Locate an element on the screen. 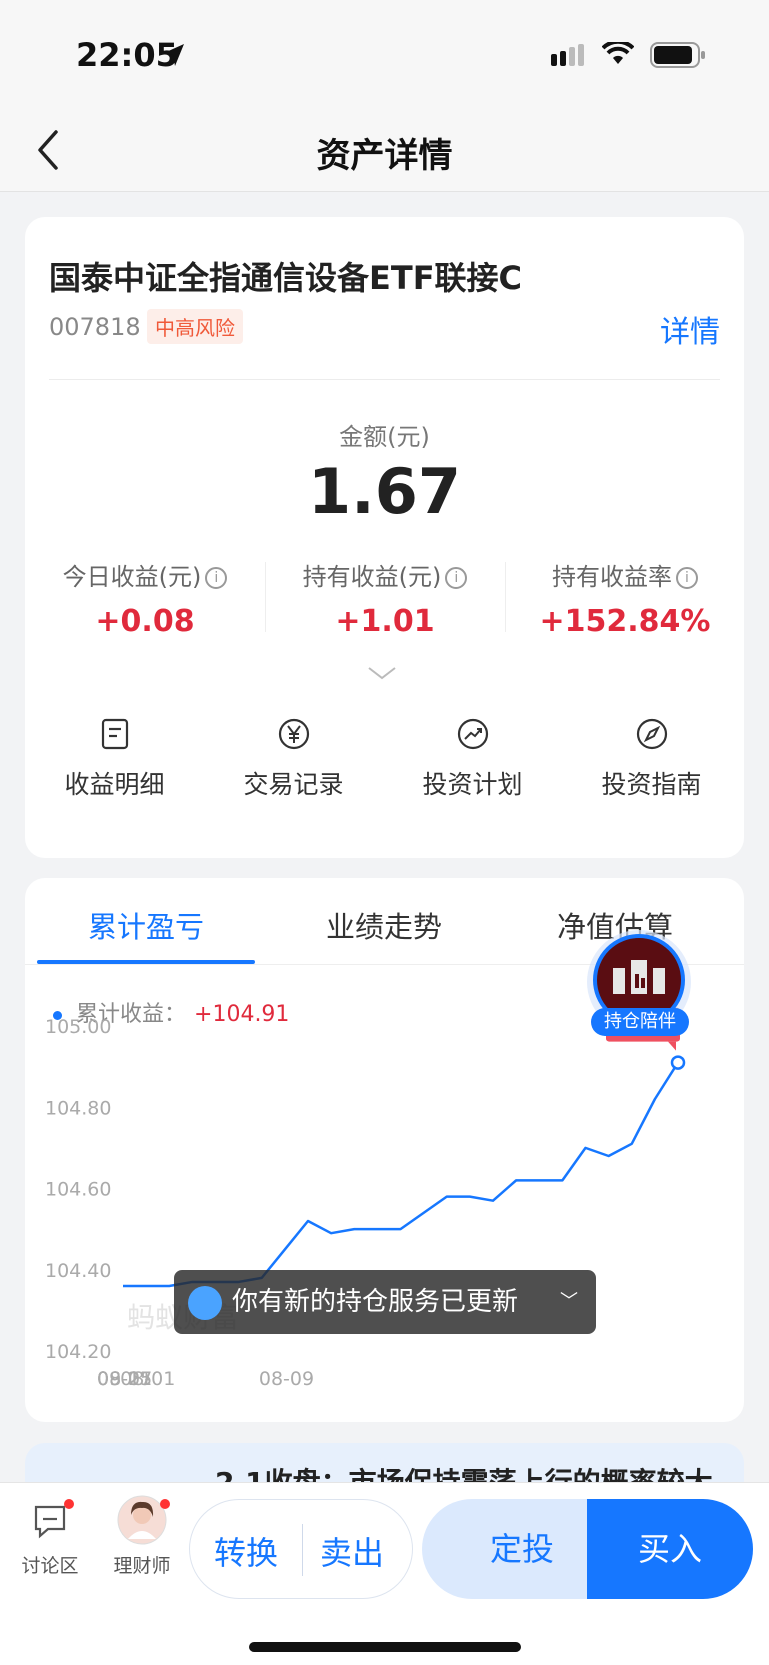 This screenshot has width=769, height=1665. legend-dot is located at coordinates (57, 1015).